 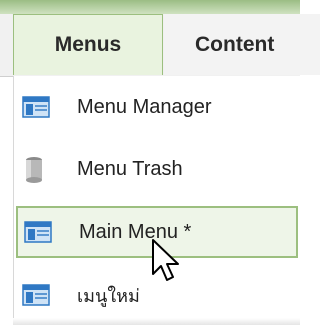 What do you see at coordinates (108, 296) in the screenshot?
I see `menu-item-label: เมนูใหม่` at bounding box center [108, 296].